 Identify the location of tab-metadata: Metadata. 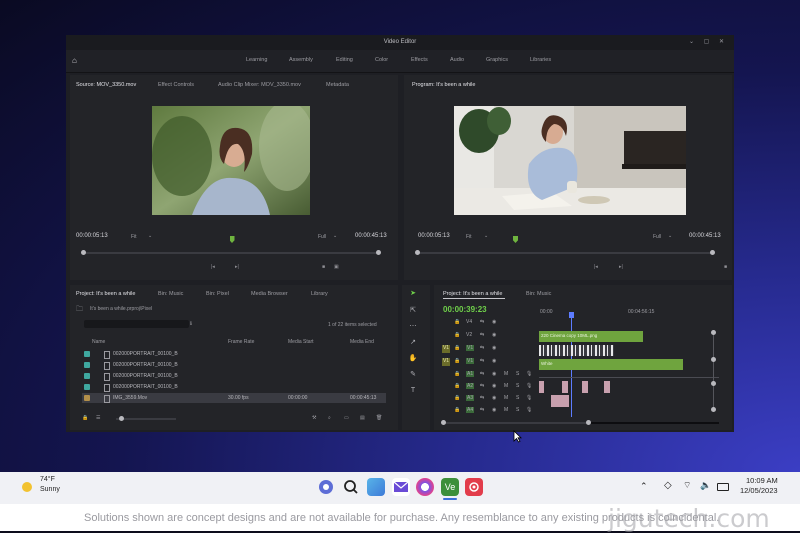
(337, 85).